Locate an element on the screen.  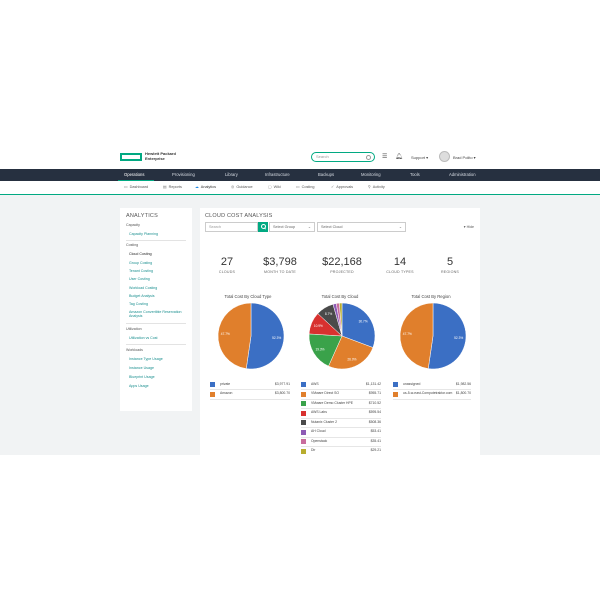
sidebar-heading-workloads: Workloads is located at coordinates (134, 350).